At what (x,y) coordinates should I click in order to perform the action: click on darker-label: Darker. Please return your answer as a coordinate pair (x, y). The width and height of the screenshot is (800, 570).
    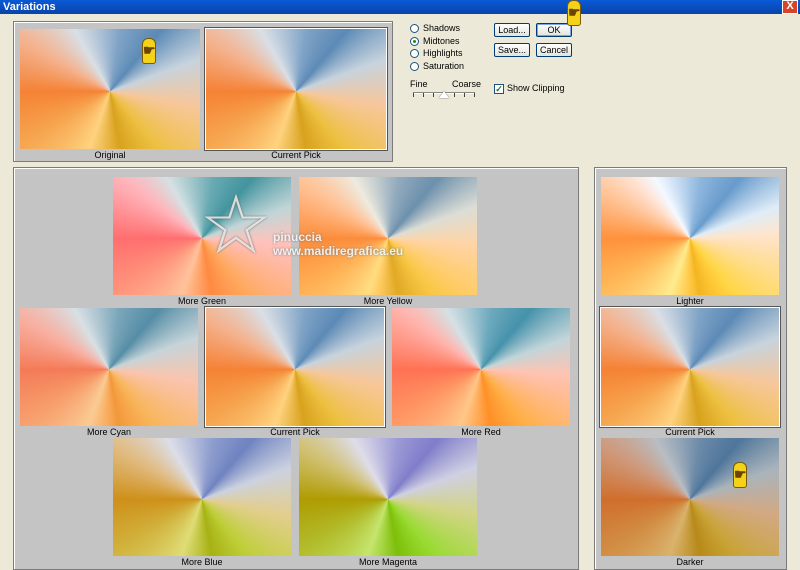
    Looking at the image, I should click on (690, 562).